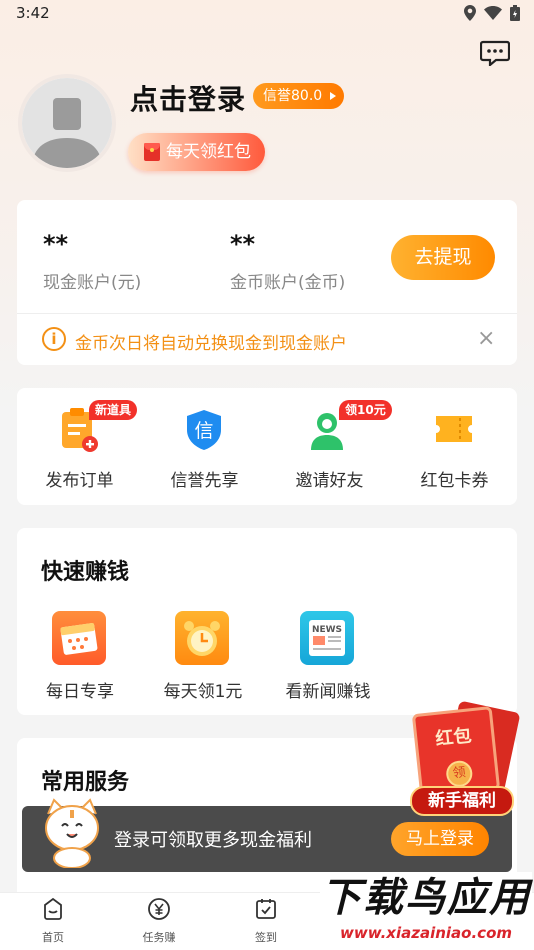  What do you see at coordinates (159, 937) in the screenshot?
I see `nav-label: 任务赚` at bounding box center [159, 937].